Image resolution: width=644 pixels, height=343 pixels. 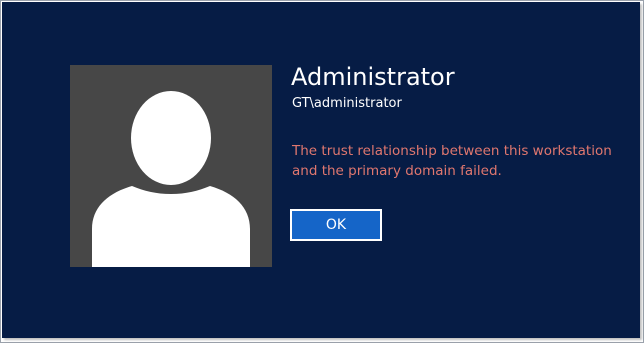 What do you see at coordinates (336, 225) in the screenshot?
I see `ok-button: OK` at bounding box center [336, 225].